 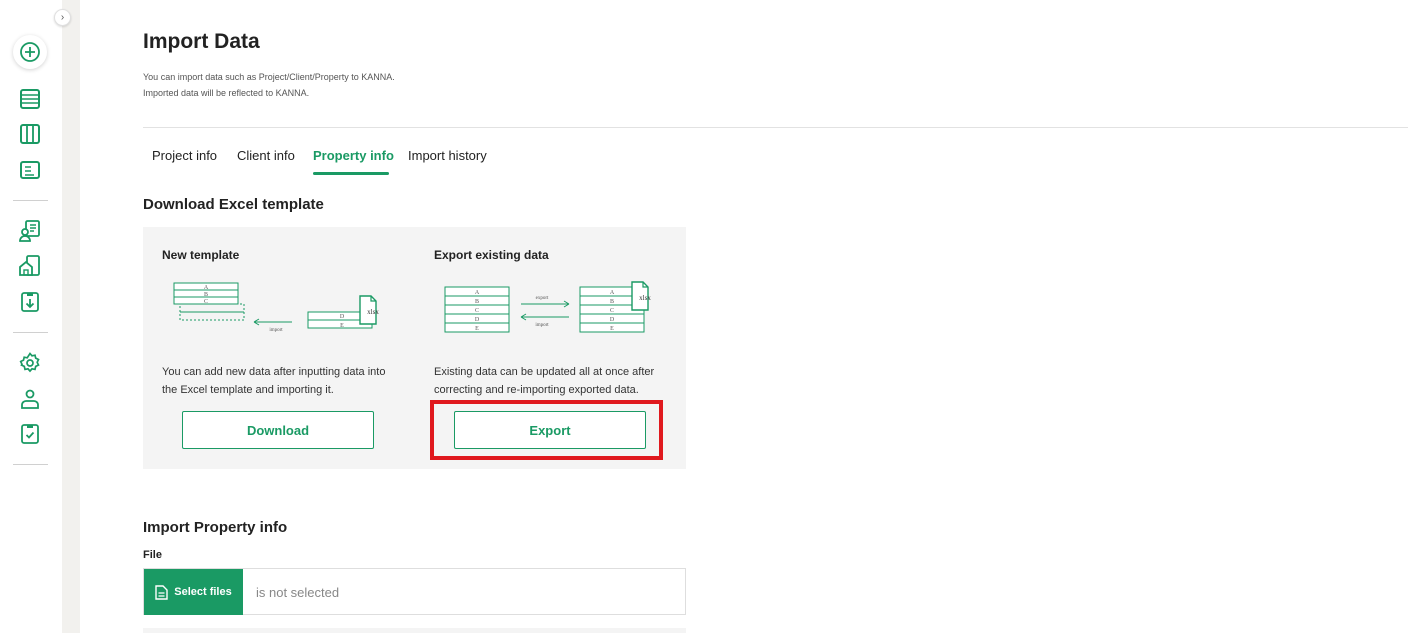 What do you see at coordinates (353, 155) in the screenshot?
I see `tab-property-info: Property info` at bounding box center [353, 155].